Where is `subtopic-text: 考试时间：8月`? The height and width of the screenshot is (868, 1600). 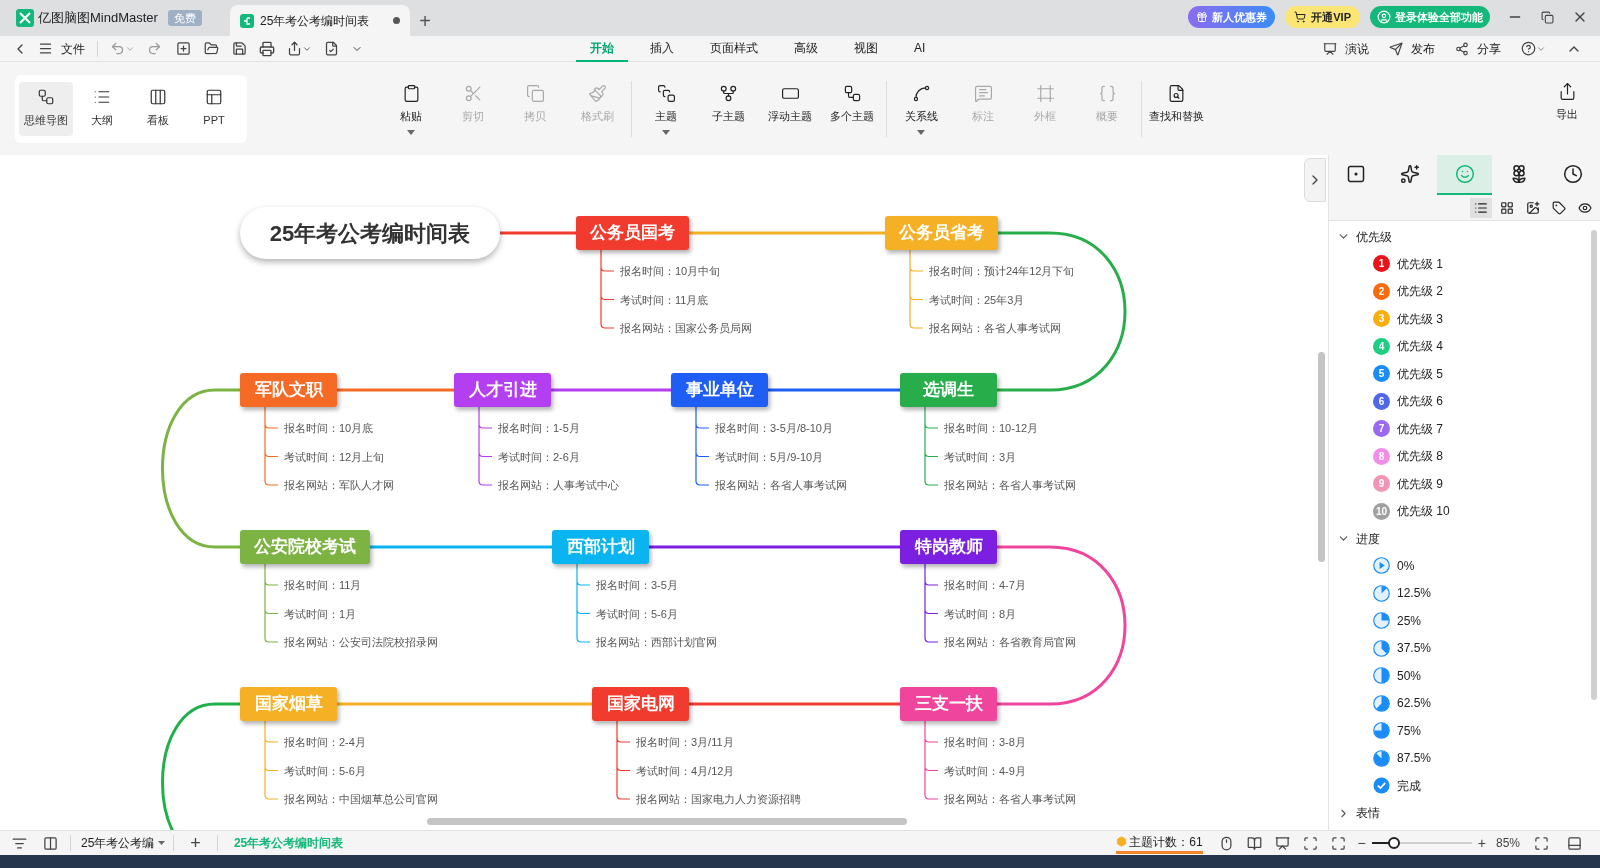
subtopic-text: 考试时间：8月 is located at coordinates (980, 613).